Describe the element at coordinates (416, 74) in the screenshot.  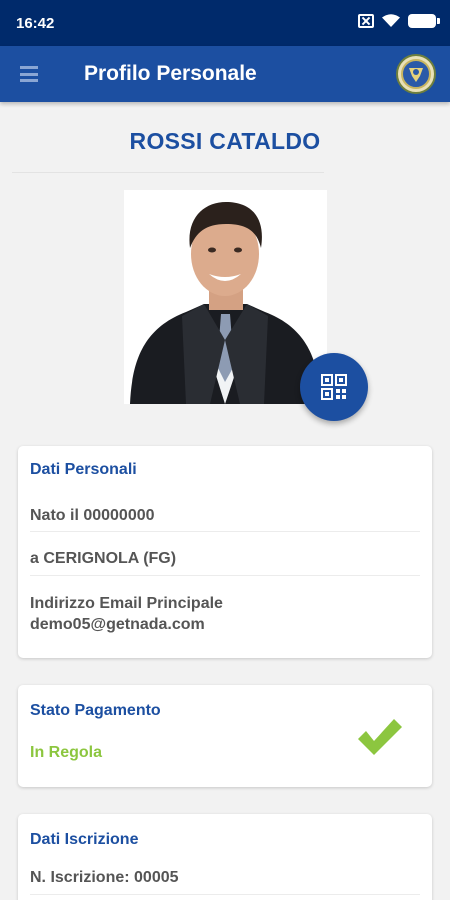
I see `organization-logo-icon` at that location.